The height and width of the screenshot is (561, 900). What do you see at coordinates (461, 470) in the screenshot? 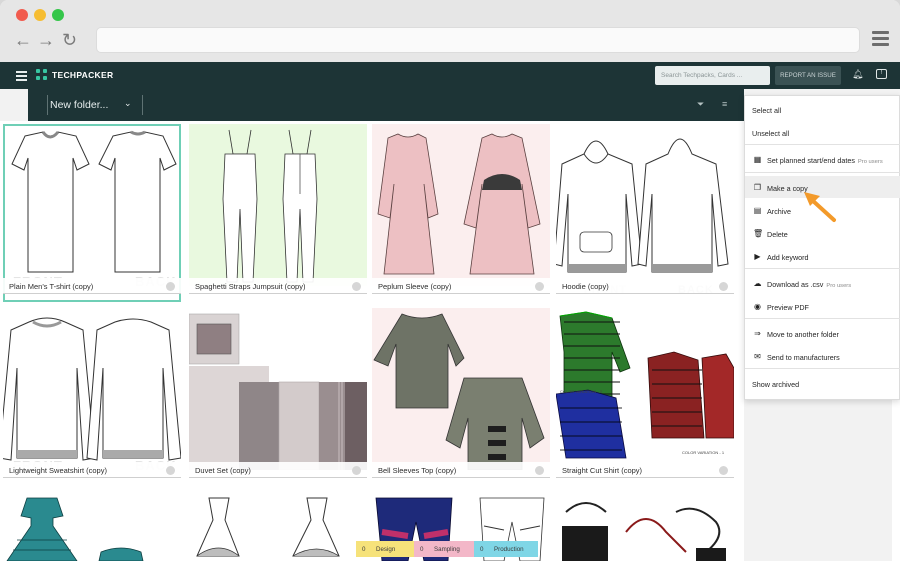
I see `card-caption: Bell Sleeves Top (copy)` at bounding box center [461, 470].